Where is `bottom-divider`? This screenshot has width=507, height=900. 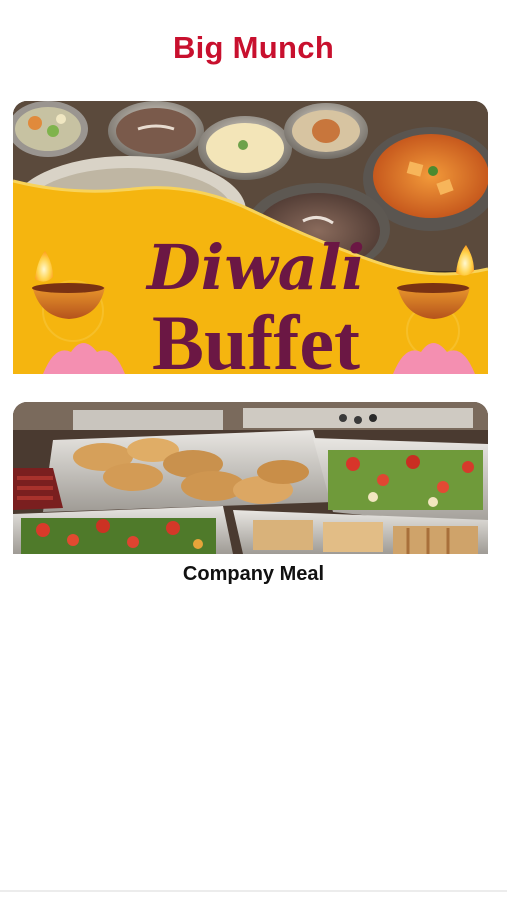 bottom-divider is located at coordinates (253, 891).